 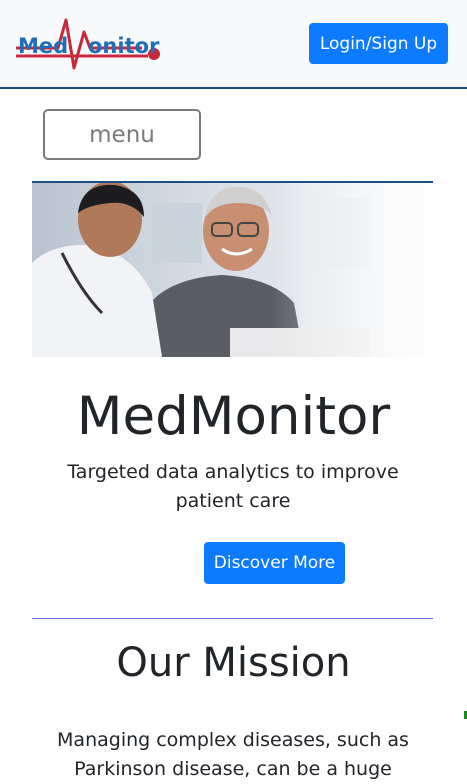 What do you see at coordinates (233, 44) in the screenshot?
I see `top-navbar: Med onitor Login/Sign Up` at bounding box center [233, 44].